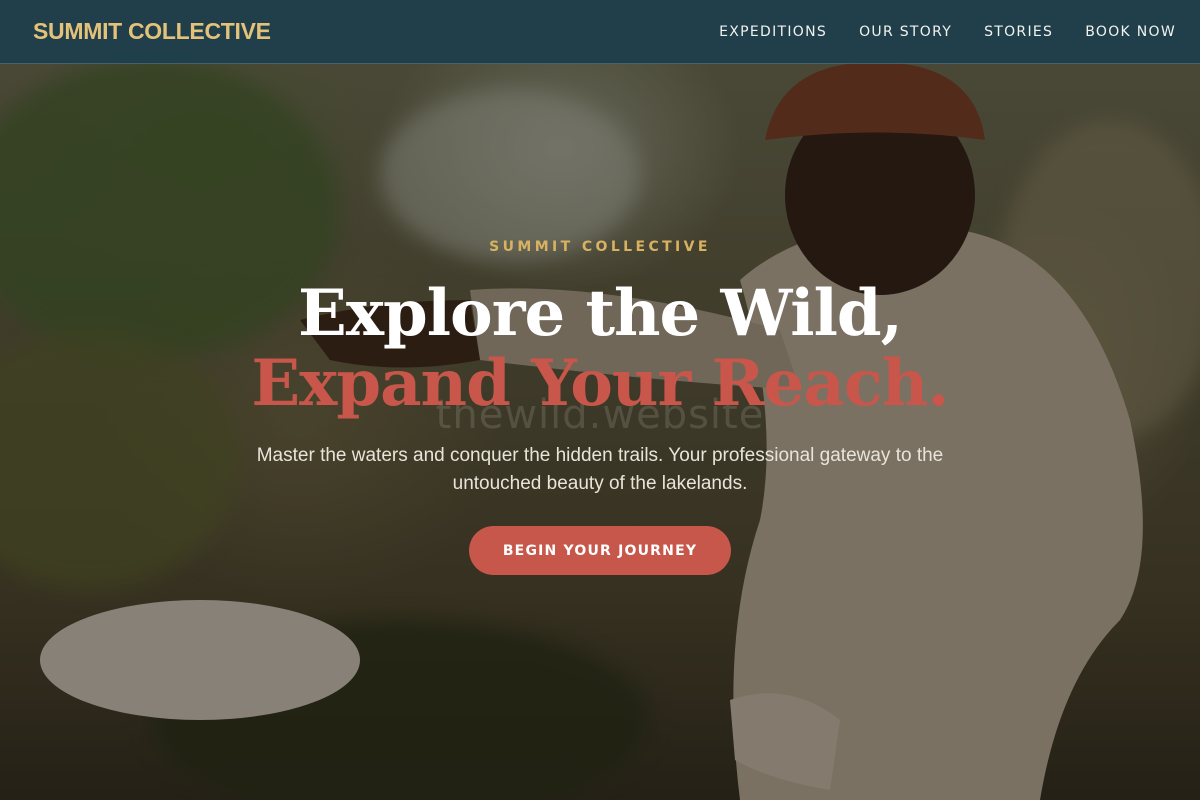  I want to click on hero-headline-line2: Expand Your Reach., so click(600, 383).